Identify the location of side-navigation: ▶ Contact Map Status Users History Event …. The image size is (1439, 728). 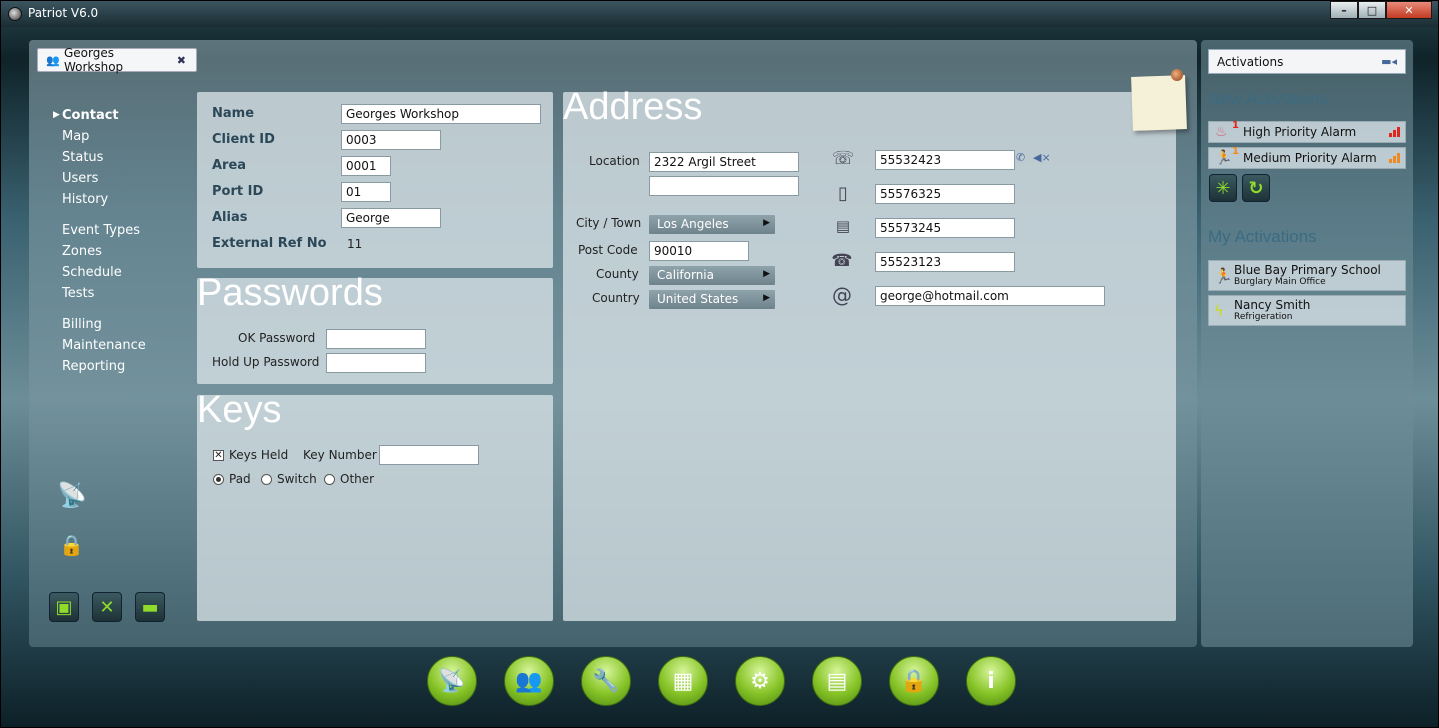
(99, 241).